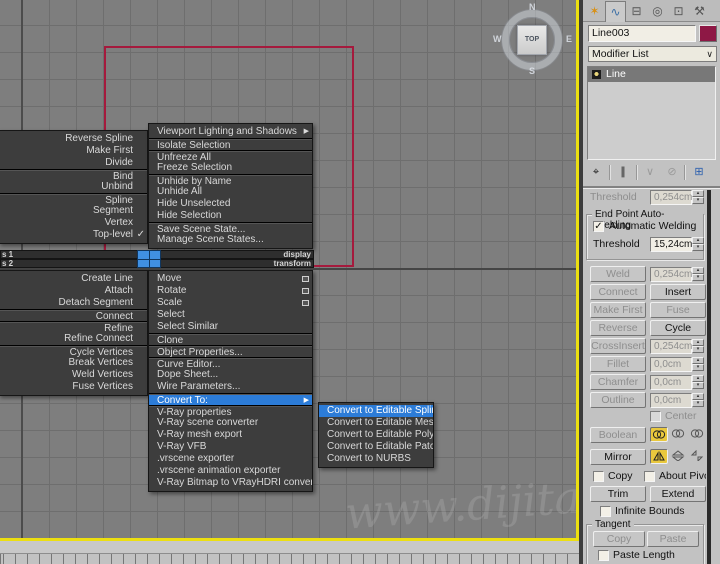  Describe the element at coordinates (73, 279) in the screenshot. I see `menu-item: Create Line` at that location.